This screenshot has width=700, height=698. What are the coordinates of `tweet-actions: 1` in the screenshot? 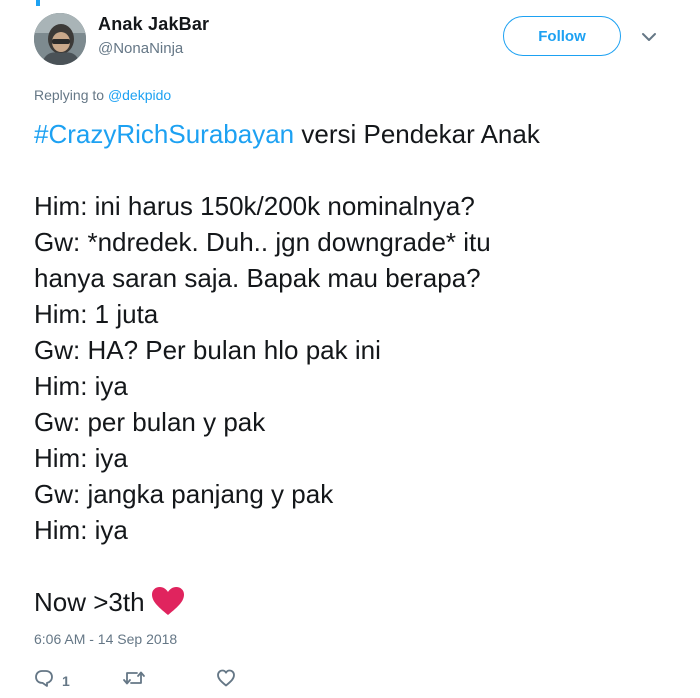 It's located at (184, 679).